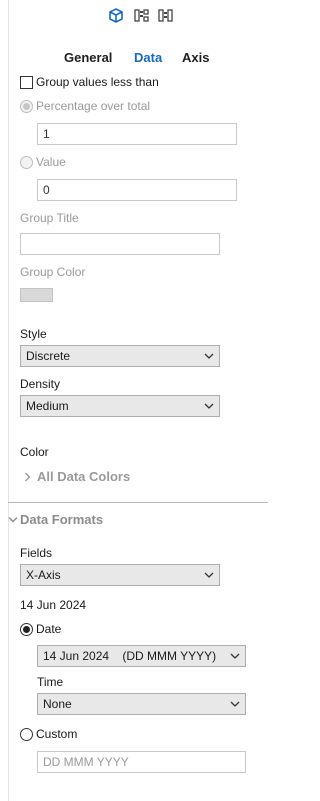  Describe the element at coordinates (26, 162) in the screenshot. I see `value-radio` at that location.